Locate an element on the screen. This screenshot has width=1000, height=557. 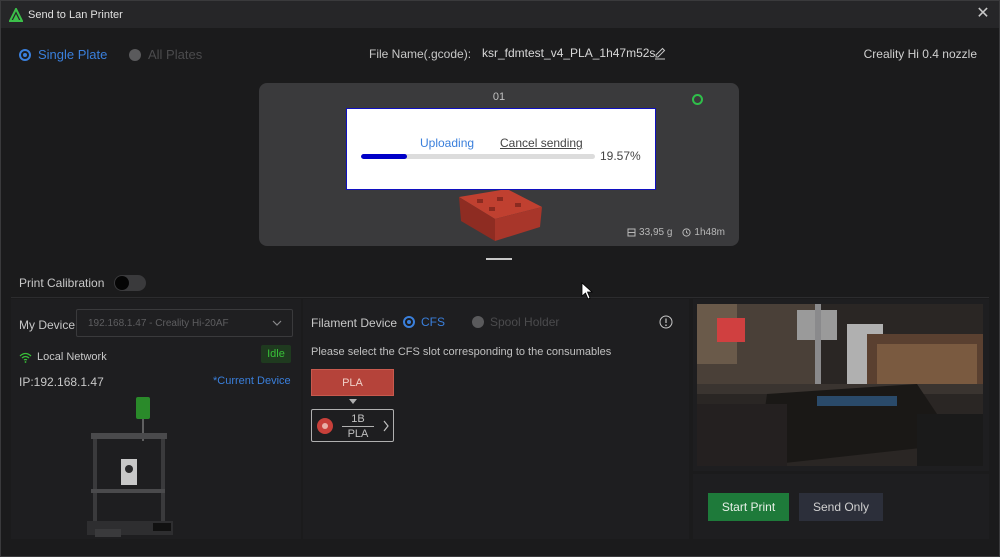
upload-progress-bar is located at coordinates (478, 156).